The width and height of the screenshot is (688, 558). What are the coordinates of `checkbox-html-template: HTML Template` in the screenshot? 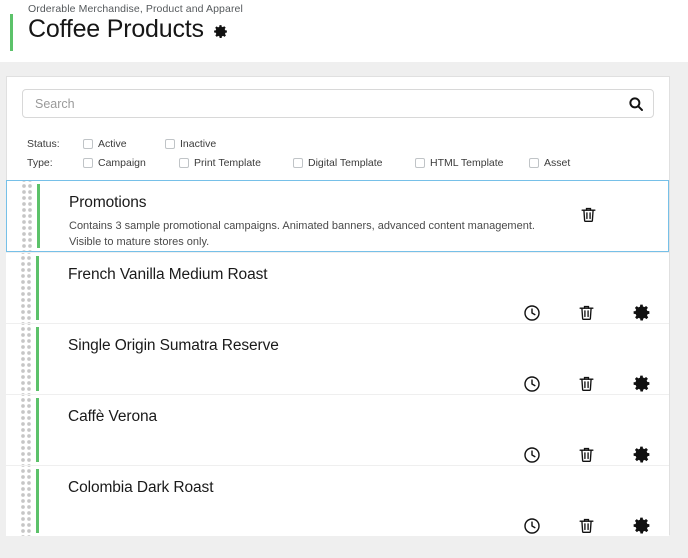 It's located at (463, 163).